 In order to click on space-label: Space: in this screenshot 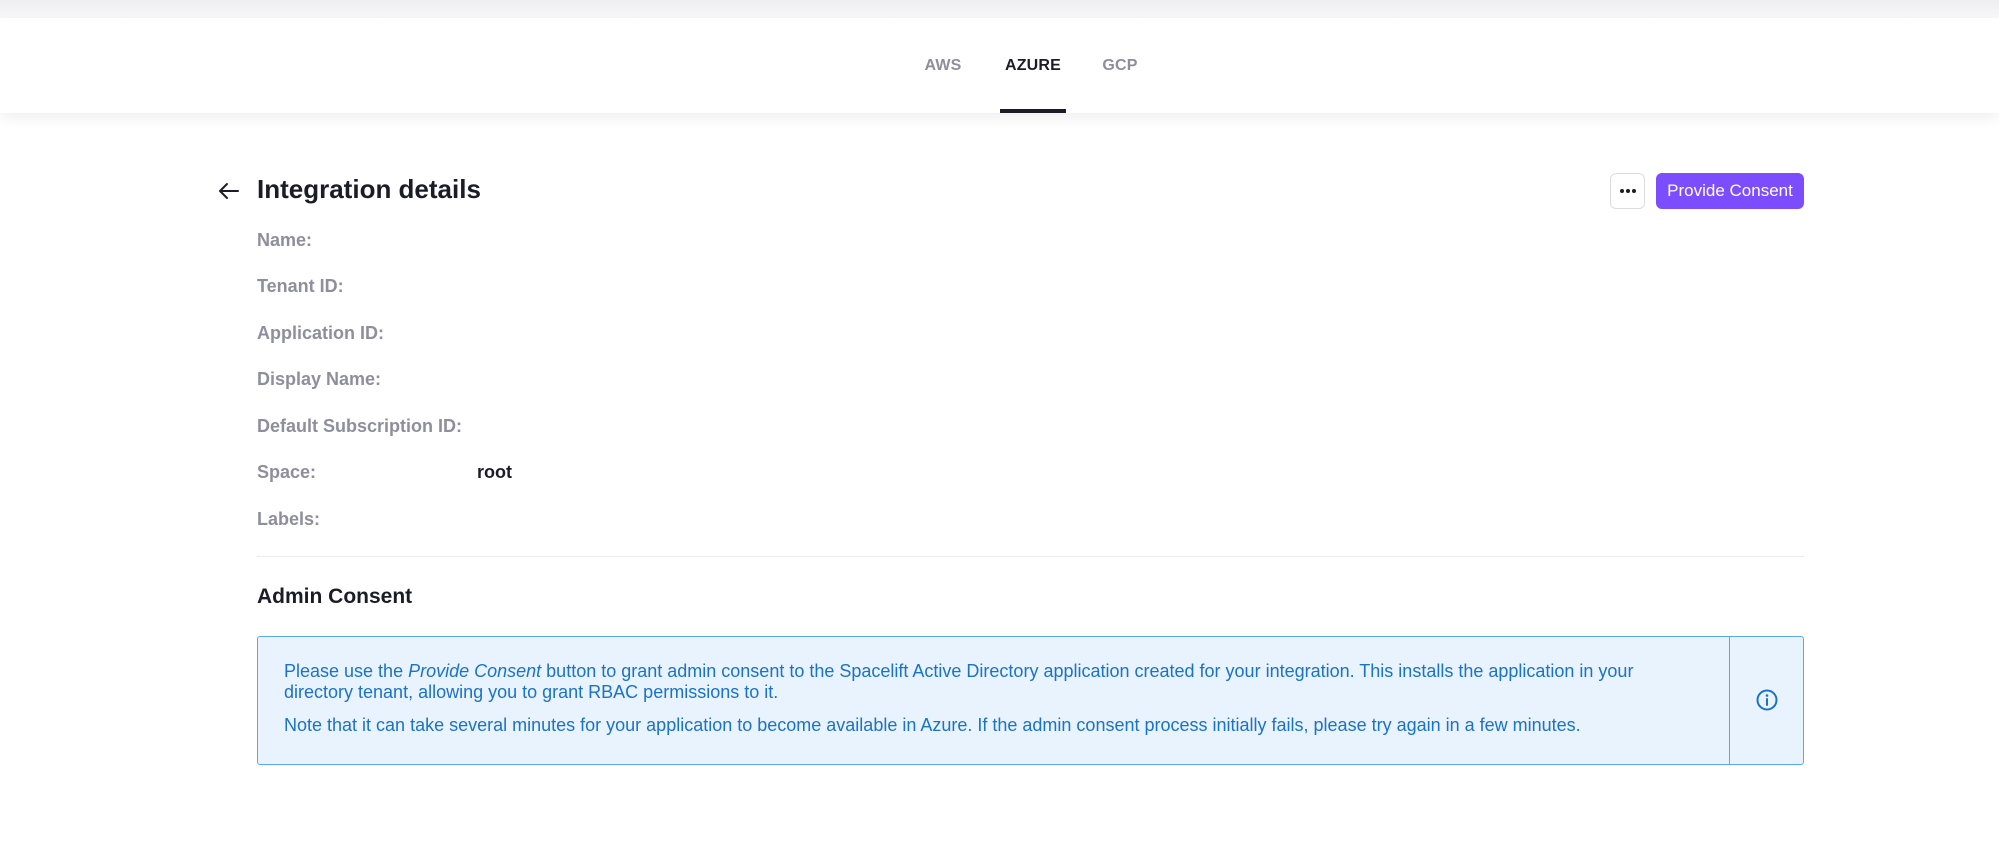, I will do `click(287, 471)`.